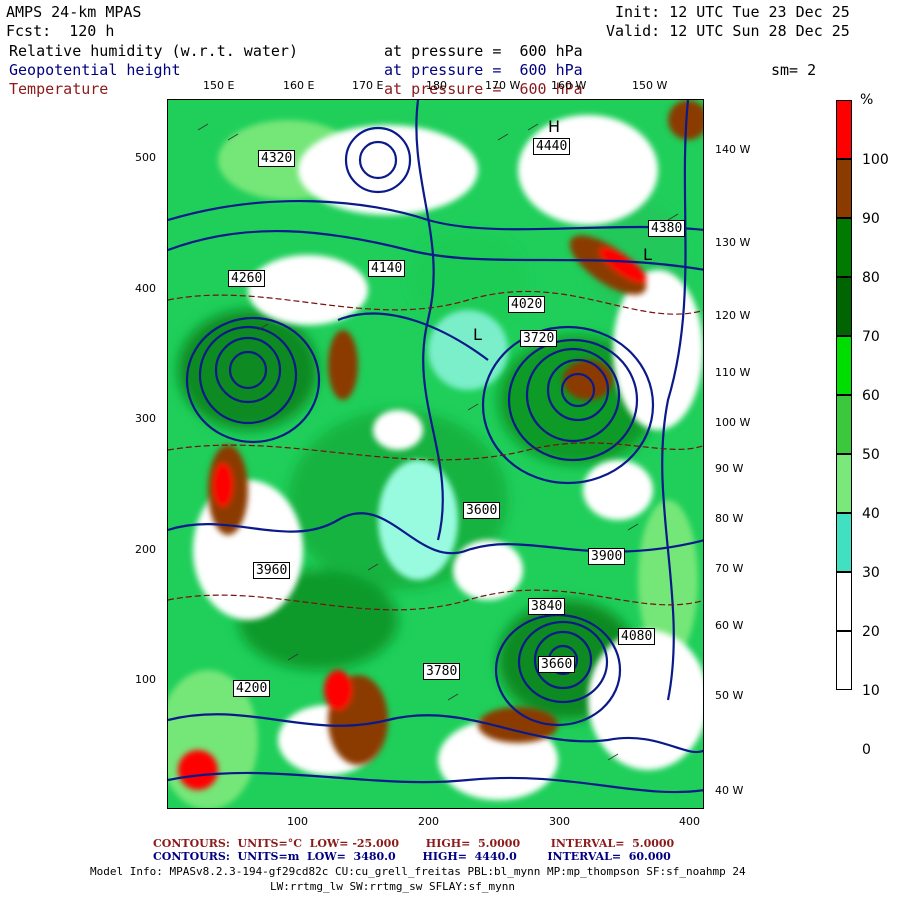  I want to click on geo-label-right: 100 W, so click(733, 422).